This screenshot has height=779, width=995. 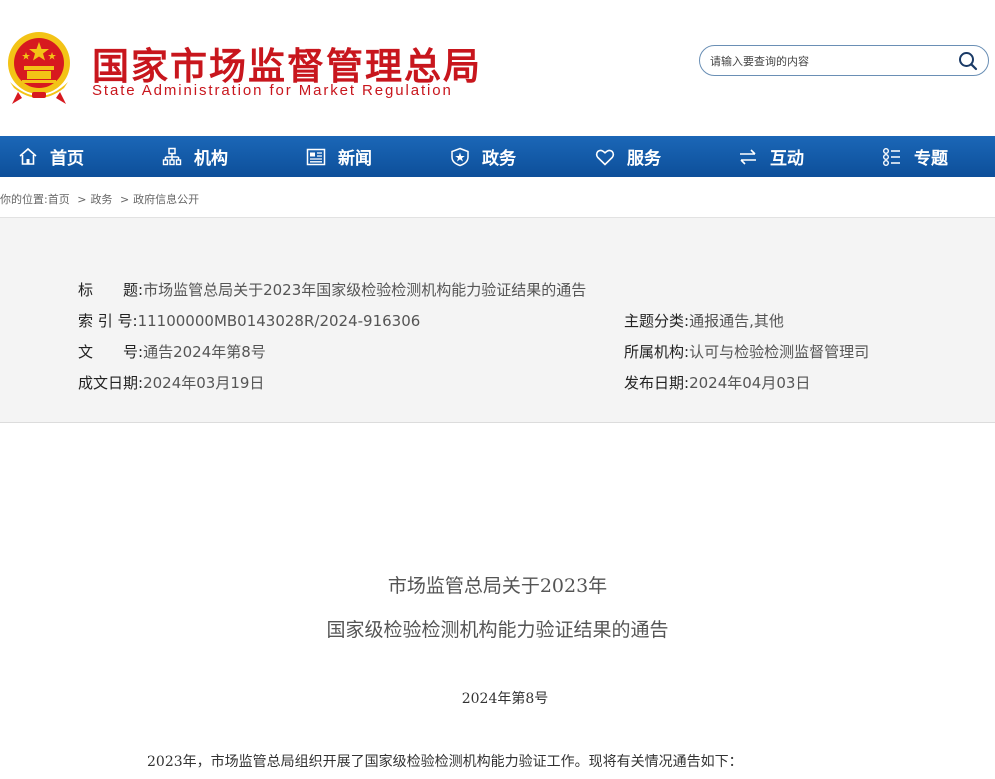 I want to click on meta-published-date-row: 发布日期:2024年04月03日, so click(x=717, y=382).